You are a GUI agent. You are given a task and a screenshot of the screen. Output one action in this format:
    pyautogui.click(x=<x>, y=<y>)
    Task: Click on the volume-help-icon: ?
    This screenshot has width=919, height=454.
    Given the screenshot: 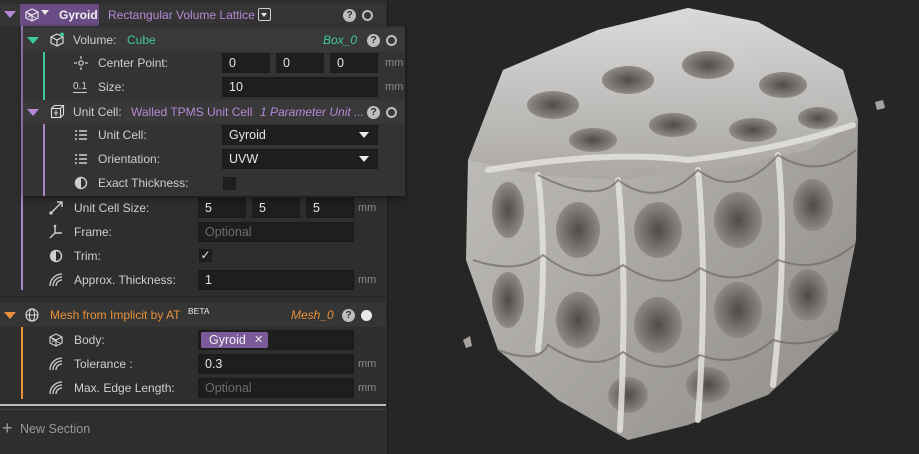 What is the action you would take?
    pyautogui.click(x=373, y=40)
    